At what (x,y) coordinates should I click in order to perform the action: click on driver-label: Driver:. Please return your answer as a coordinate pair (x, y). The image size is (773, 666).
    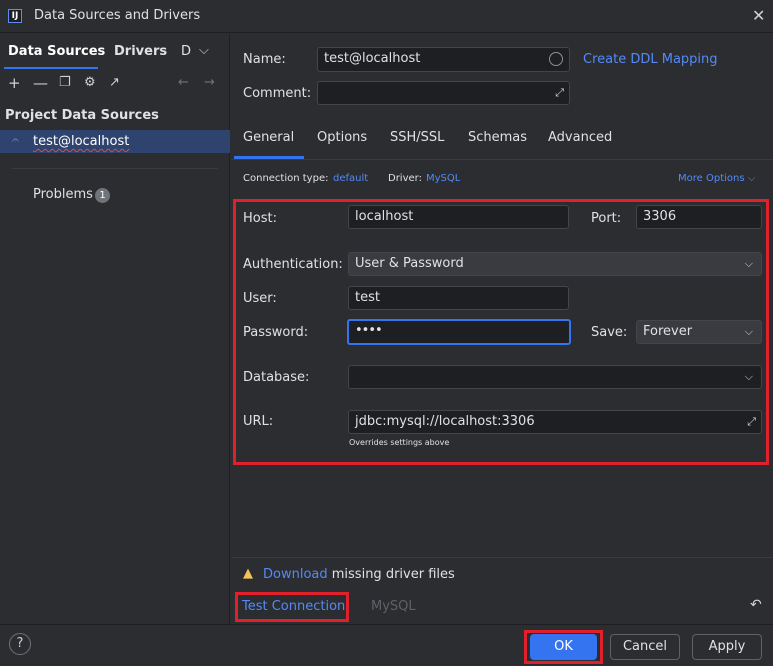
    Looking at the image, I should click on (405, 178).